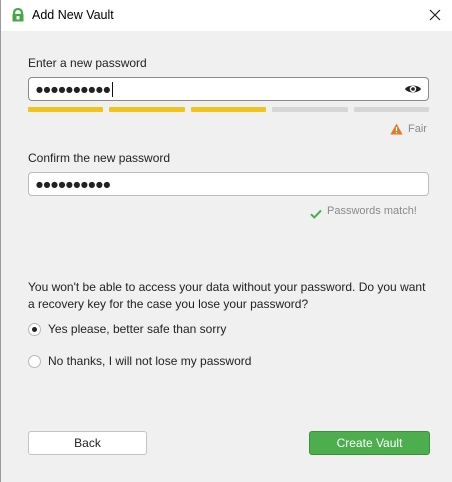 This screenshot has height=482, width=452. I want to click on radio-yes-label: Yes please, better safe than sorry, so click(137, 329).